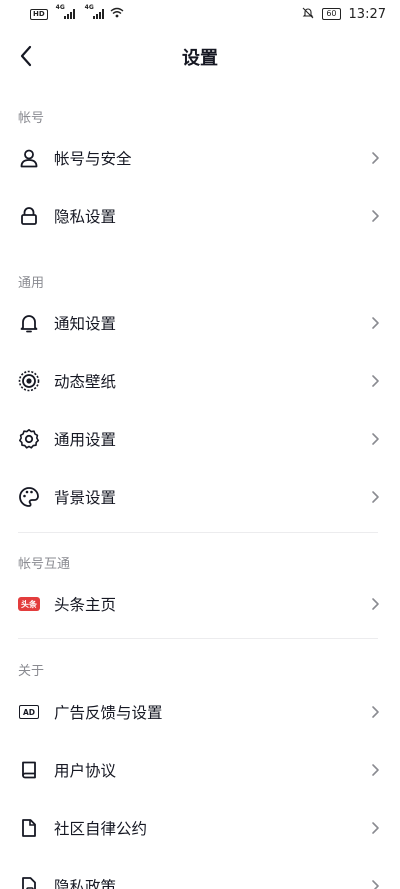 The image size is (400, 889). I want to click on section-label-general: 通用, so click(31, 283).